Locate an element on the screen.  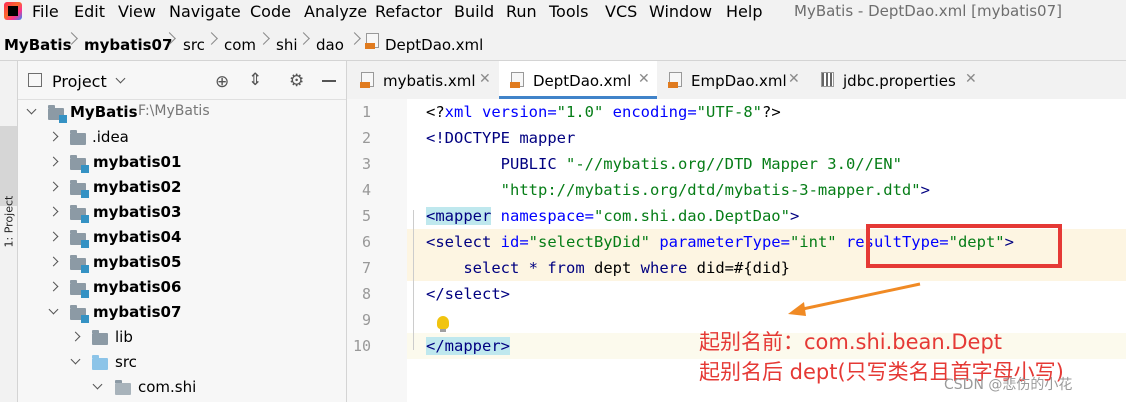
breadcrumb-item: src is located at coordinates (194, 45).